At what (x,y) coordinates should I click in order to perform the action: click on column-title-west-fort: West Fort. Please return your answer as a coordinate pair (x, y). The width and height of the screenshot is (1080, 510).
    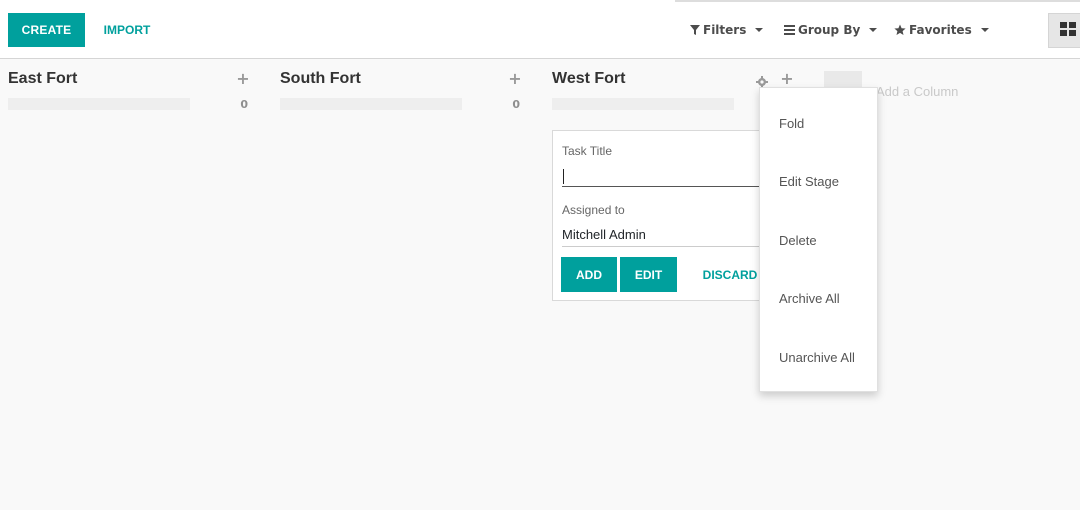
    Looking at the image, I should click on (589, 78).